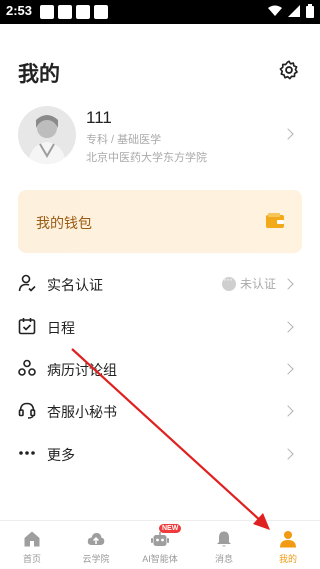 This screenshot has width=320, height=569. What do you see at coordinates (27, 367) in the screenshot?
I see `group-nodes-icon` at bounding box center [27, 367].